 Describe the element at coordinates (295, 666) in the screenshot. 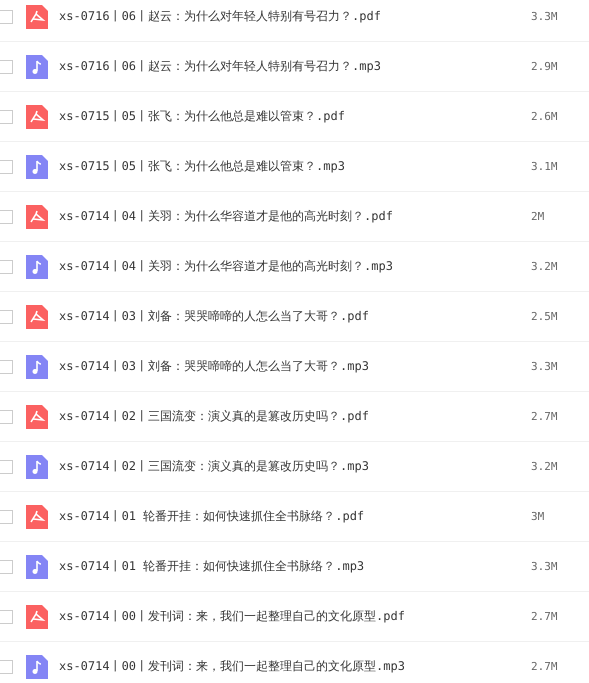

I see `file-name: xs-0714丨00丨发刊词：来，我们一起整理自己的文化原型.mp3` at that location.